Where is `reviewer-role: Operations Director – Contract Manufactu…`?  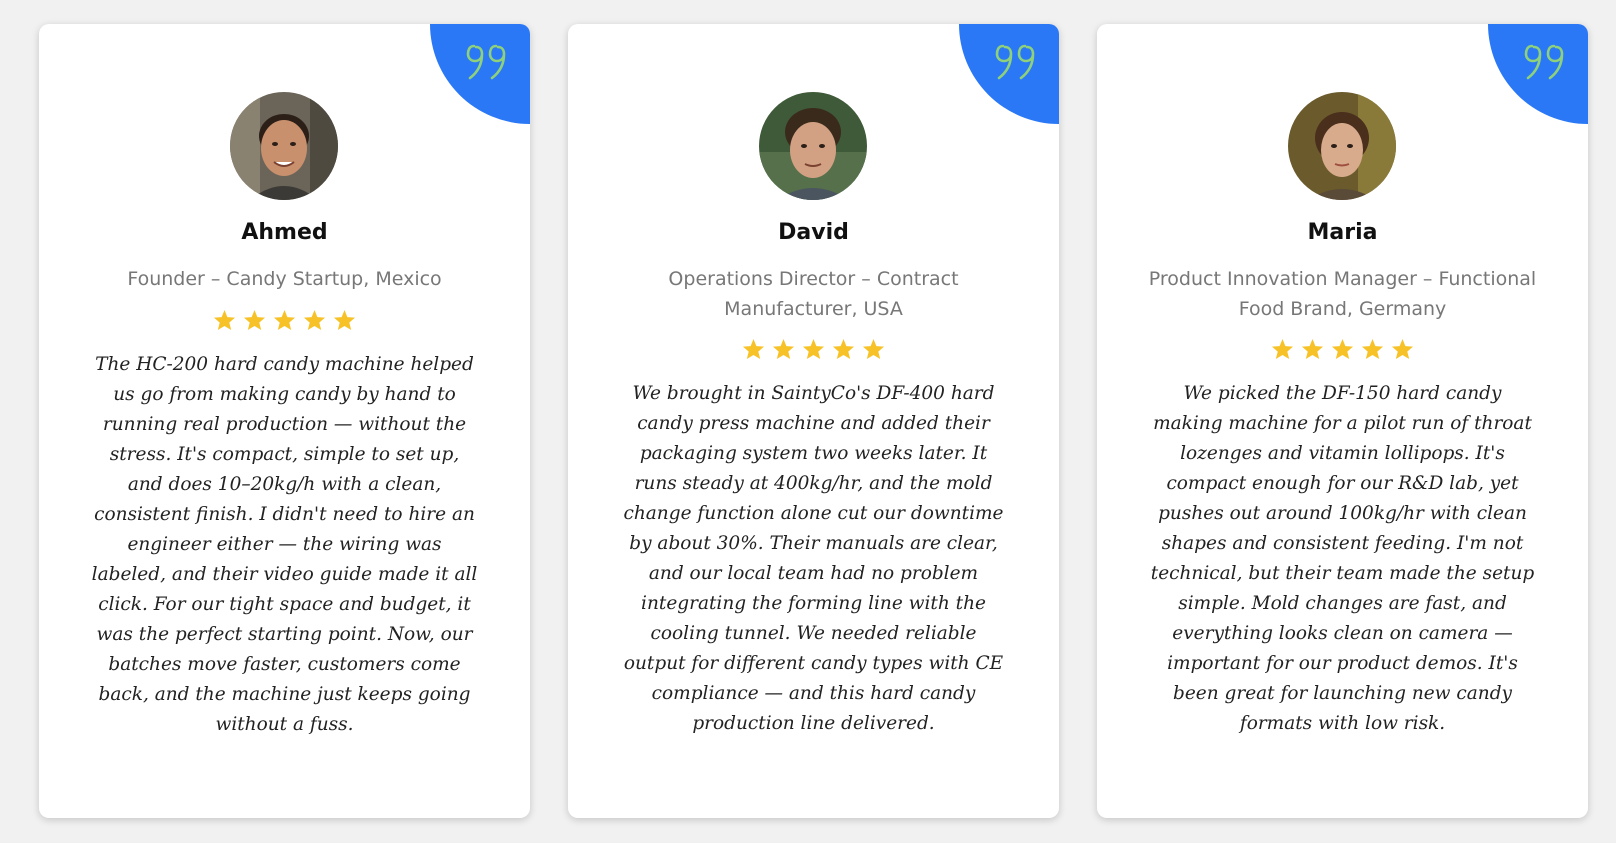
reviewer-role: Operations Director – Contract Manufactu… is located at coordinates (813, 294).